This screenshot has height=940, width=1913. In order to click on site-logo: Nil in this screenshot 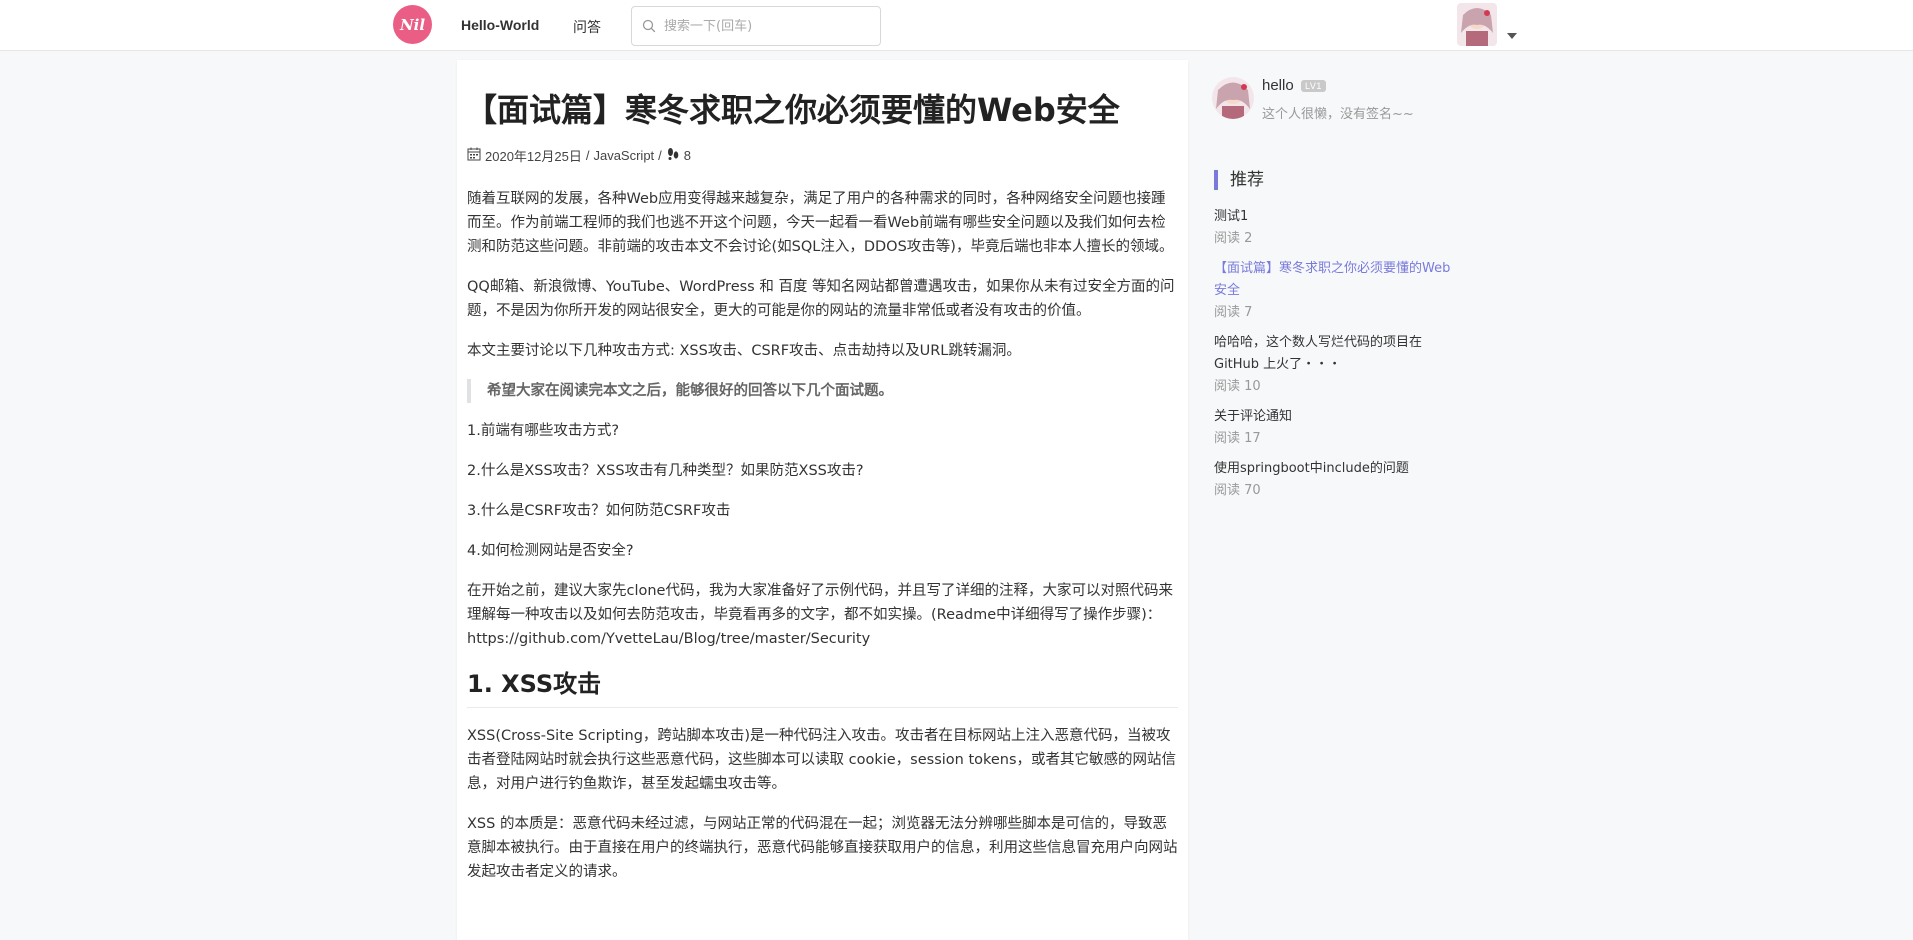, I will do `click(412, 24)`.